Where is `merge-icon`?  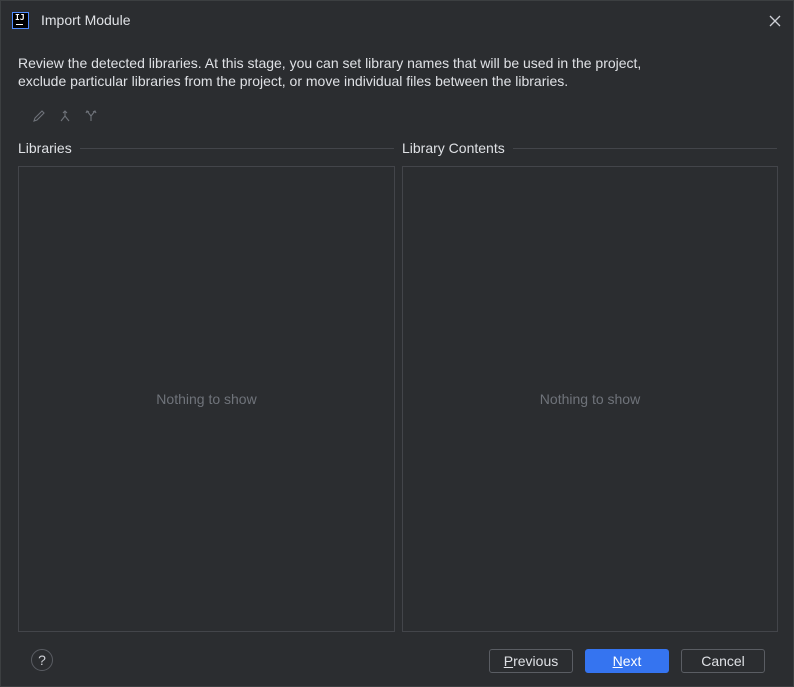 merge-icon is located at coordinates (65, 116).